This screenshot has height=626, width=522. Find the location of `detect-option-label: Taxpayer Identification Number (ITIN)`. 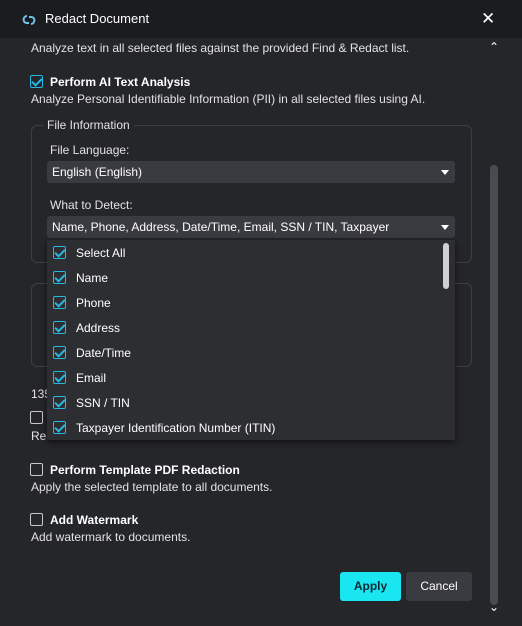

detect-option-label: Taxpayer Identification Number (ITIN) is located at coordinates (176, 428).